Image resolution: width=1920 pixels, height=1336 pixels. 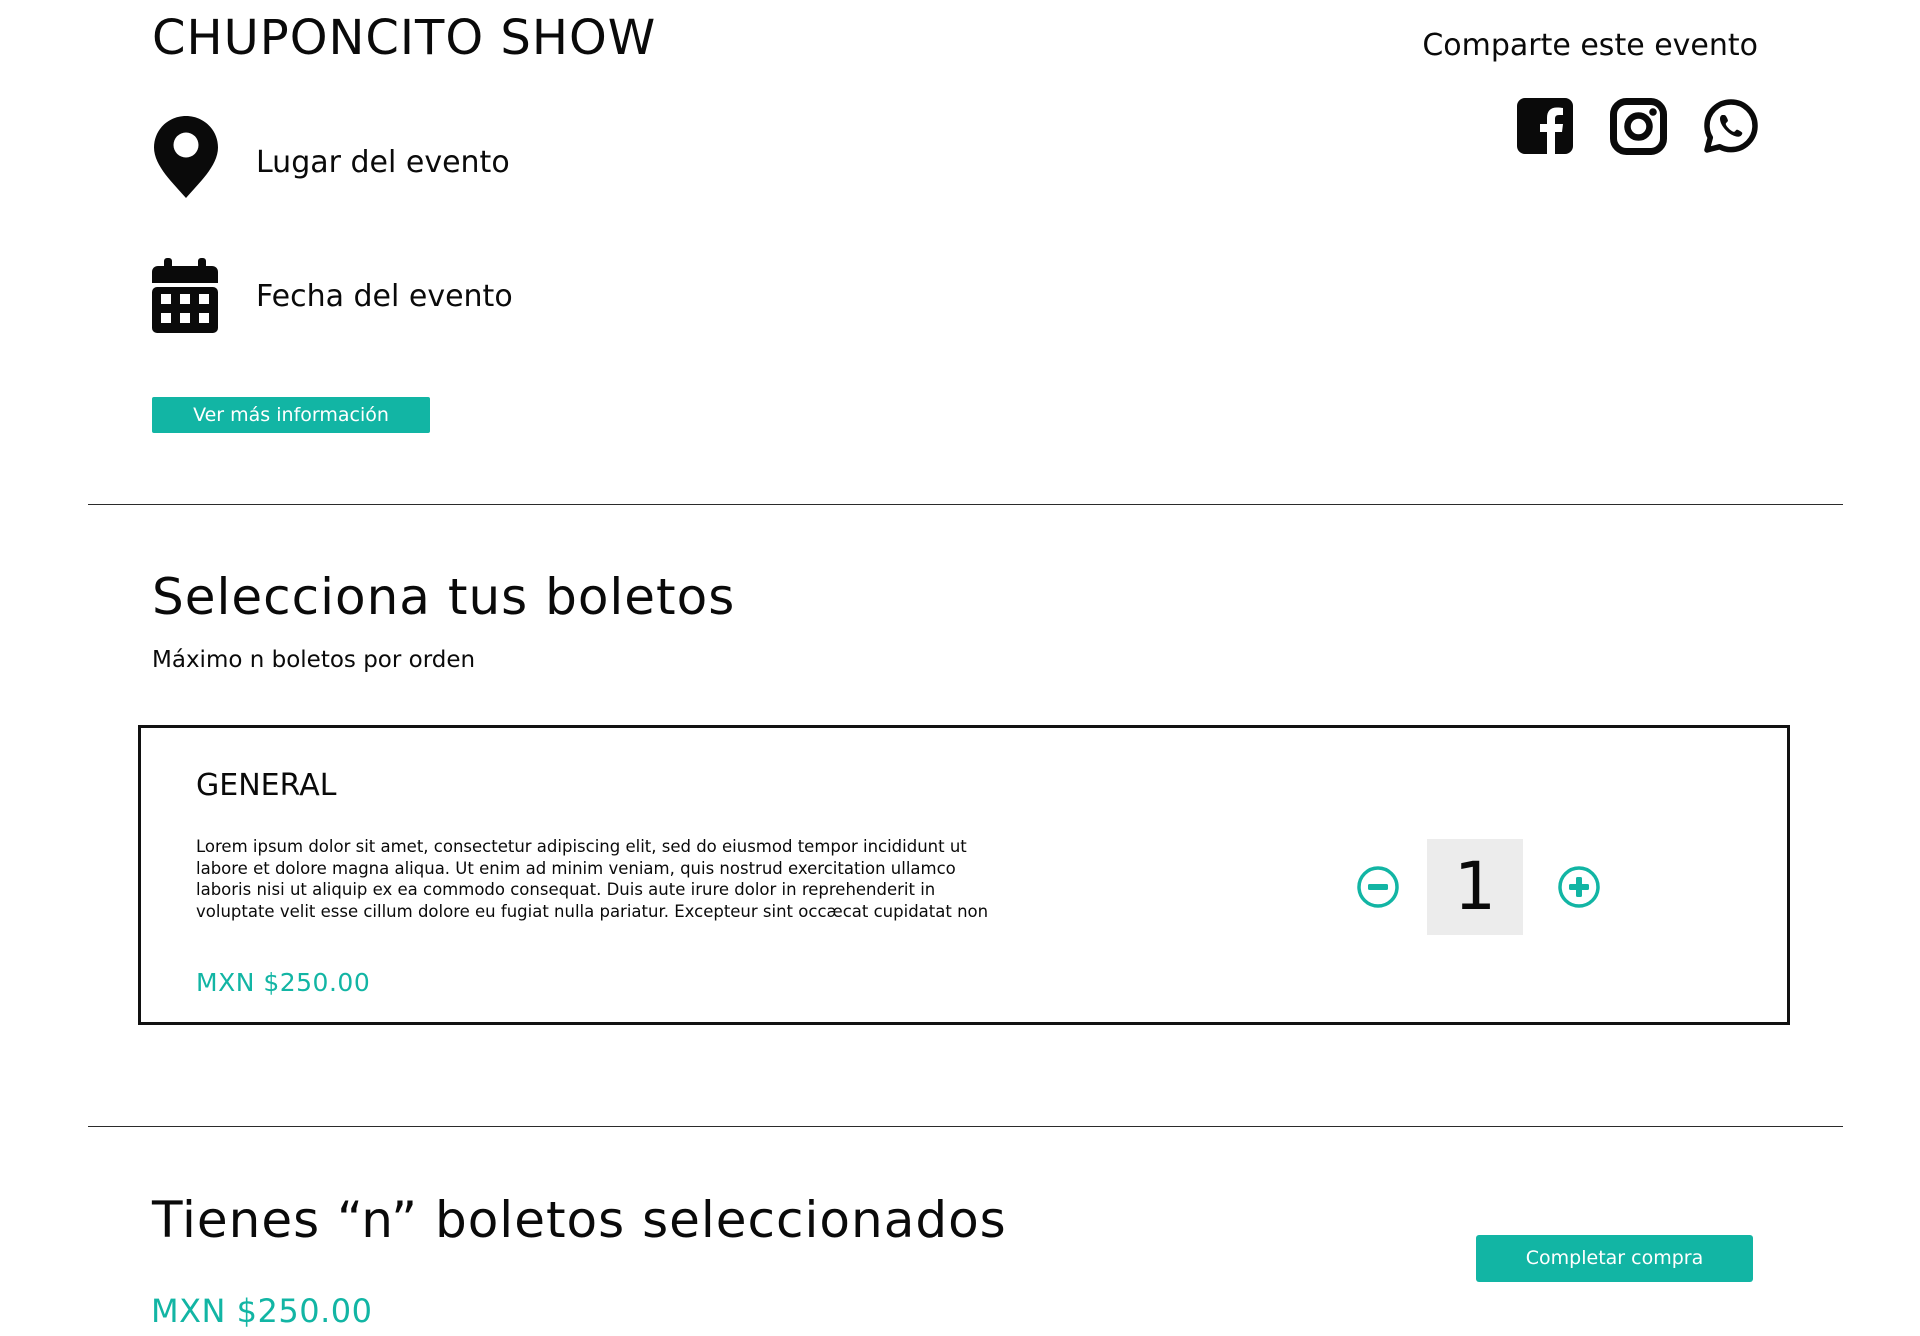 I want to click on instagram-icon, so click(x=1638, y=126).